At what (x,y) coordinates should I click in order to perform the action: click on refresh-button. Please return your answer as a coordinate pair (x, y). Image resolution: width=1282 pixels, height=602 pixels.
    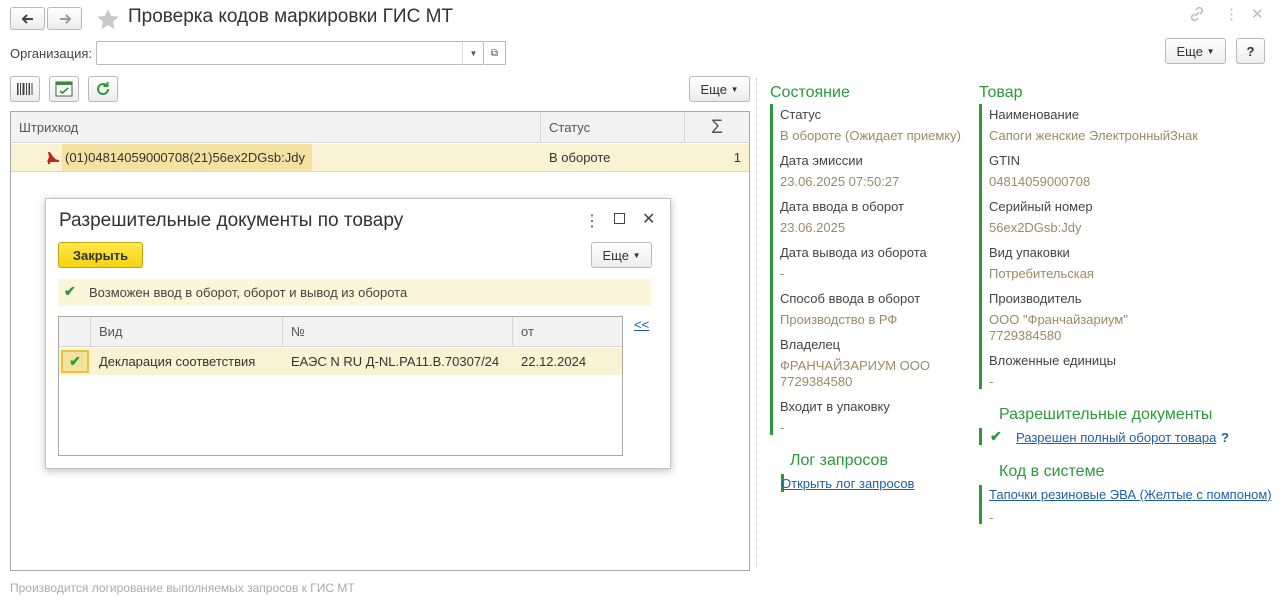
    Looking at the image, I should click on (103, 89).